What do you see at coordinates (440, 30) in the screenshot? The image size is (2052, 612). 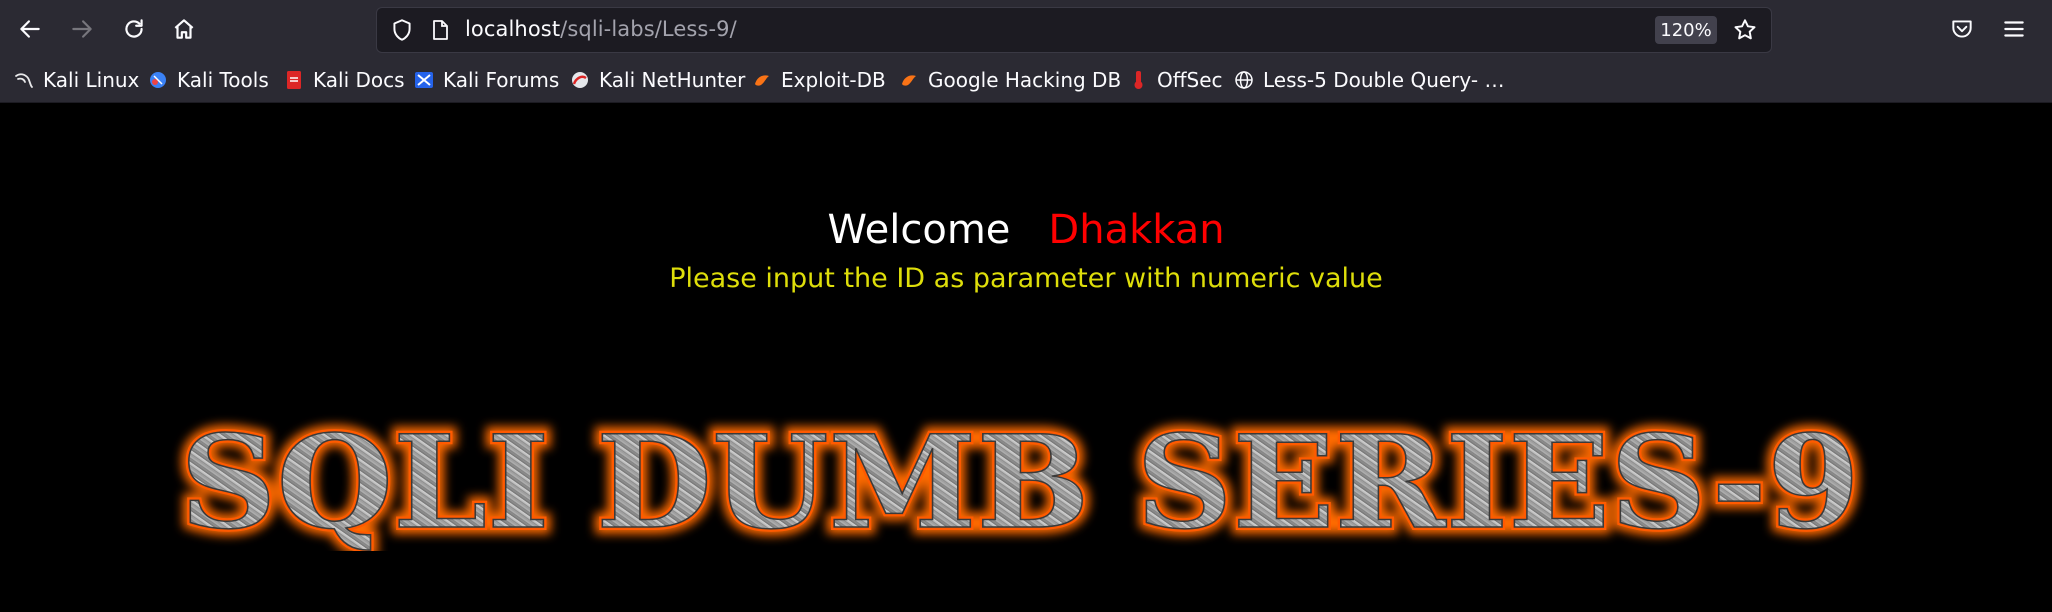 I see `page-icon` at bounding box center [440, 30].